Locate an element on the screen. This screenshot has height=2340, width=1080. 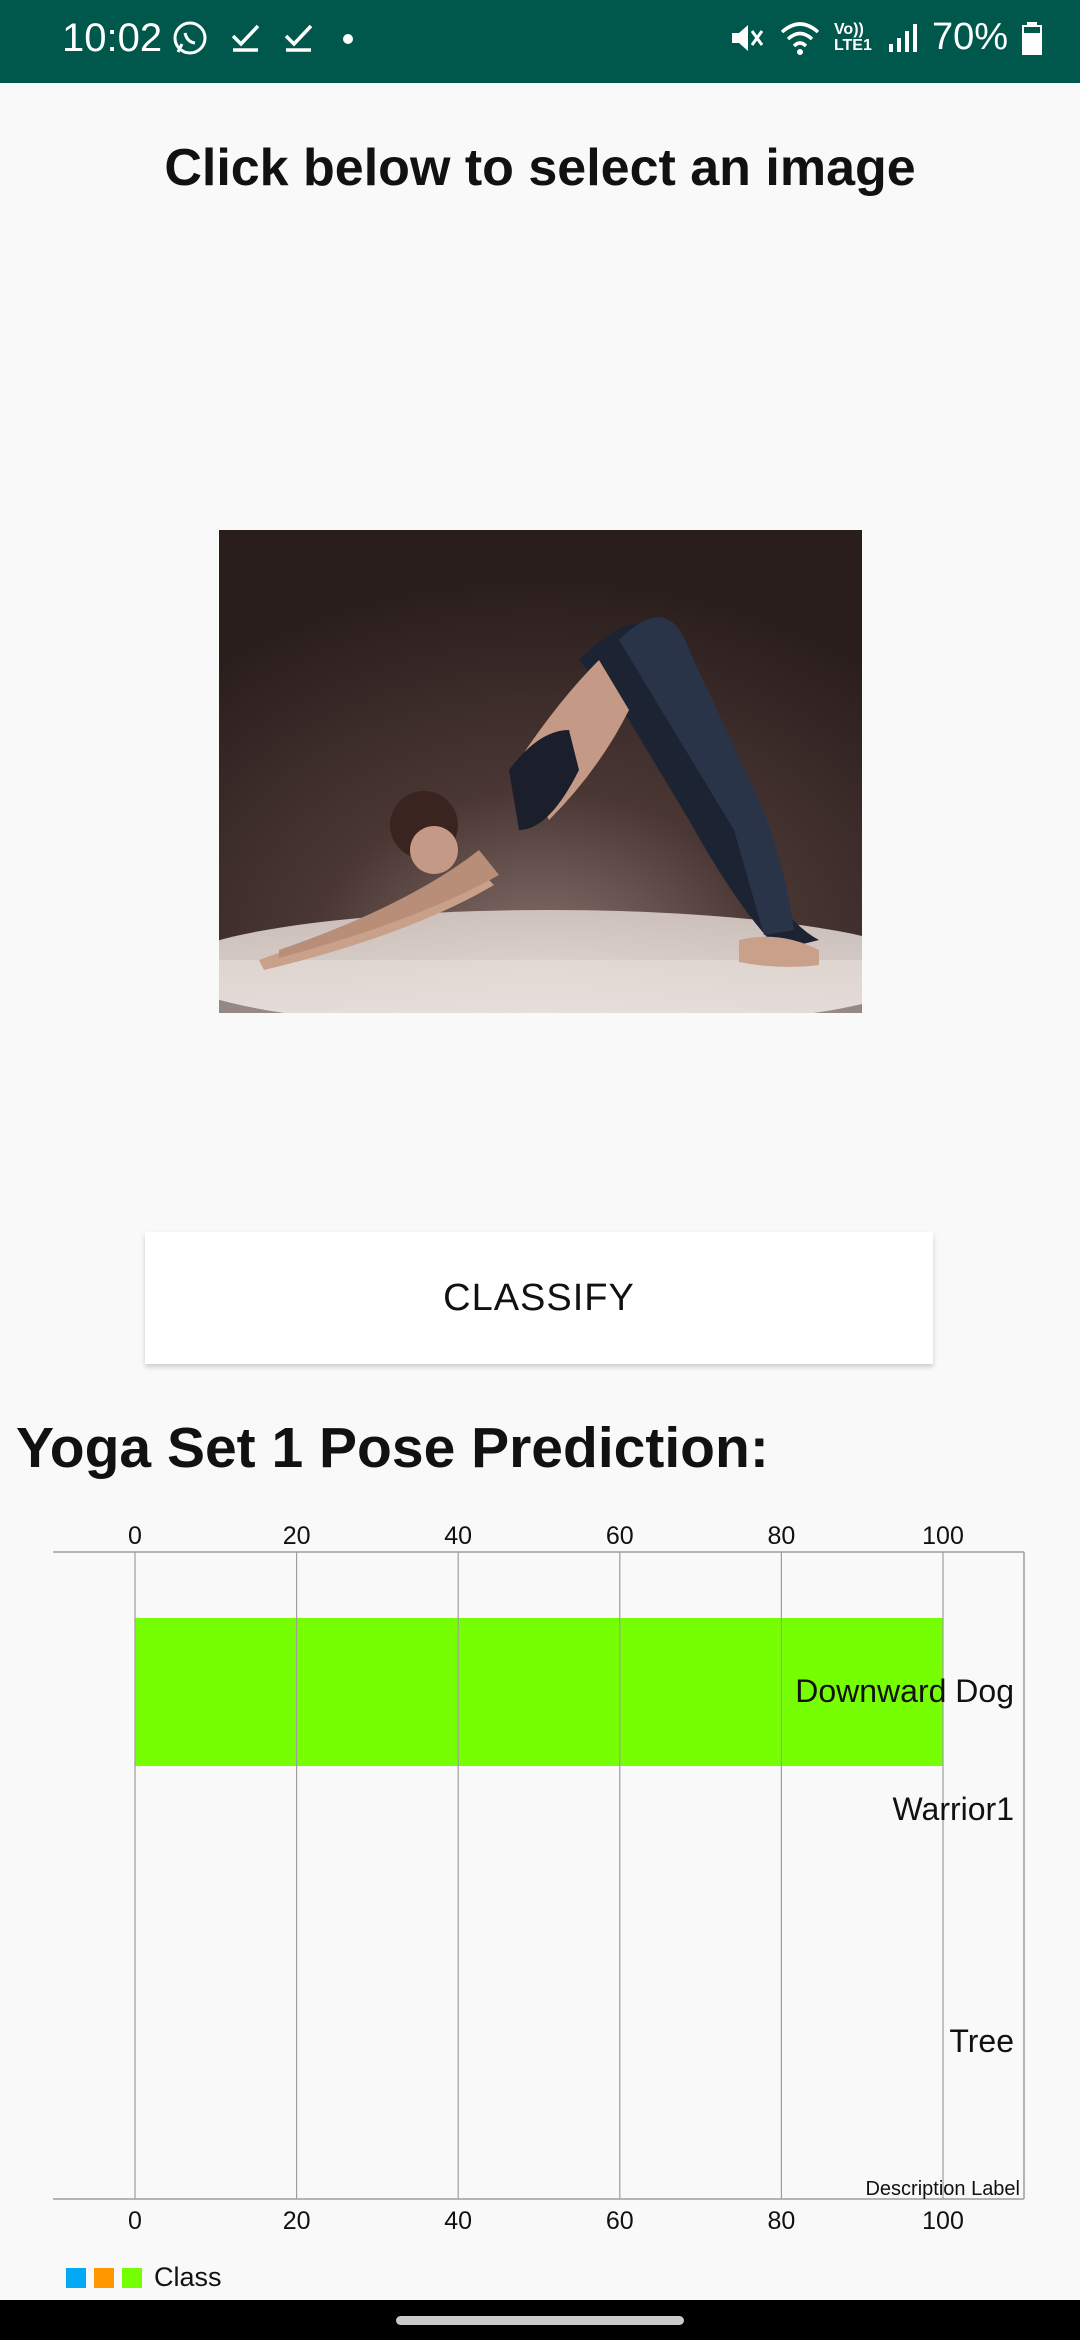
x-tick-label-bottom: 20 is located at coordinates (297, 2221).